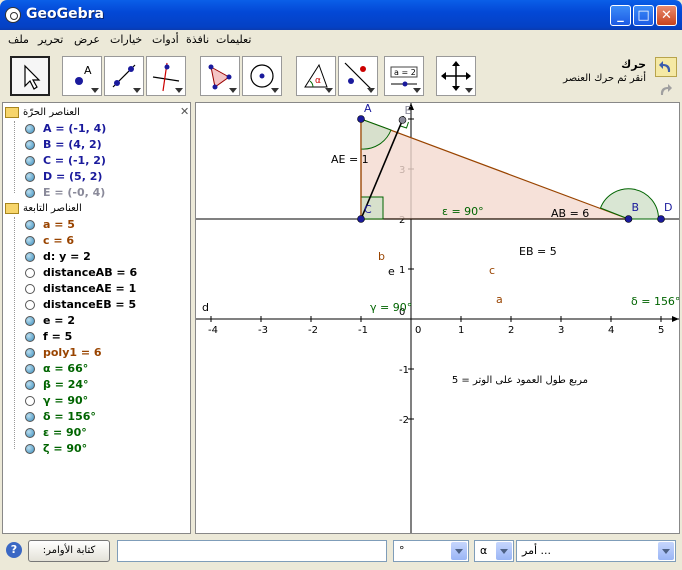 Image resolution: width=682 pixels, height=570 pixels. What do you see at coordinates (604, 78) in the screenshot?
I see `active-tool-help: أنقر ثم حرك العنصر` at bounding box center [604, 78].